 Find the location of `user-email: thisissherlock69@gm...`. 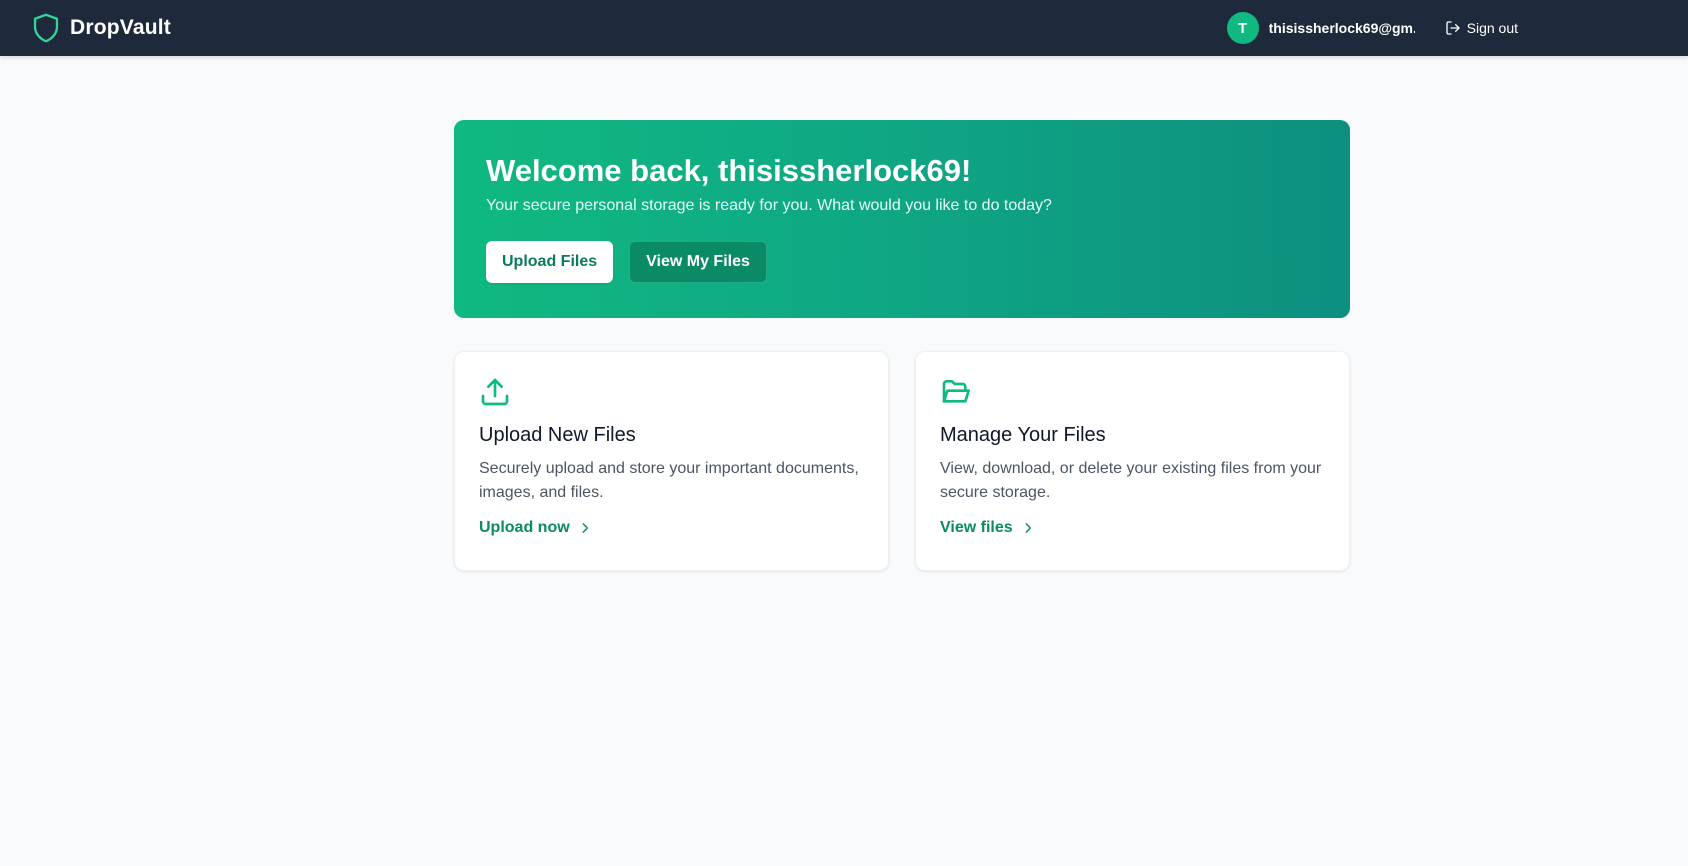

user-email: thisissherlock69@gm... is located at coordinates (1341, 28).